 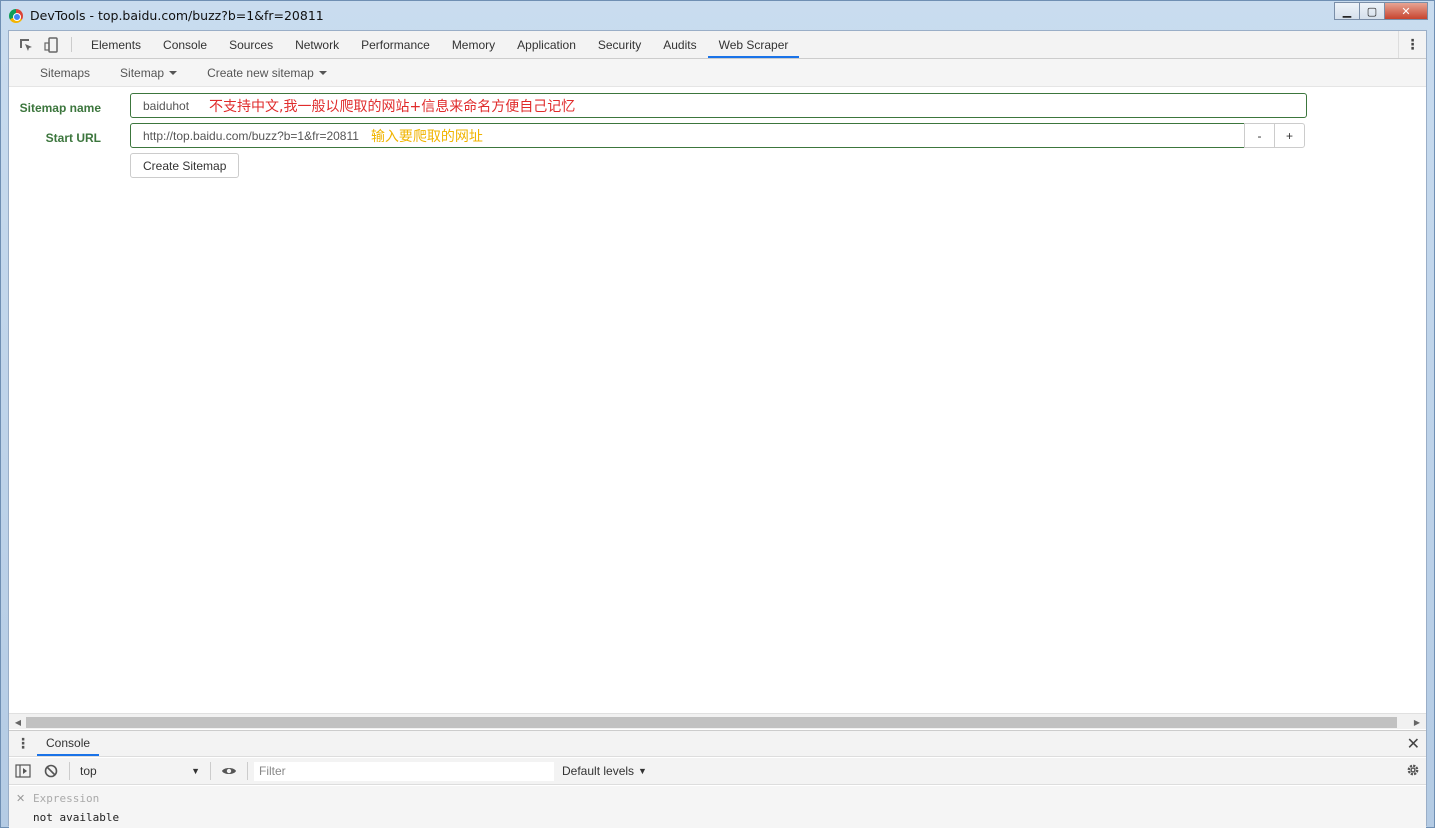 I want to click on expression-label: Expression, so click(x=66, y=798).